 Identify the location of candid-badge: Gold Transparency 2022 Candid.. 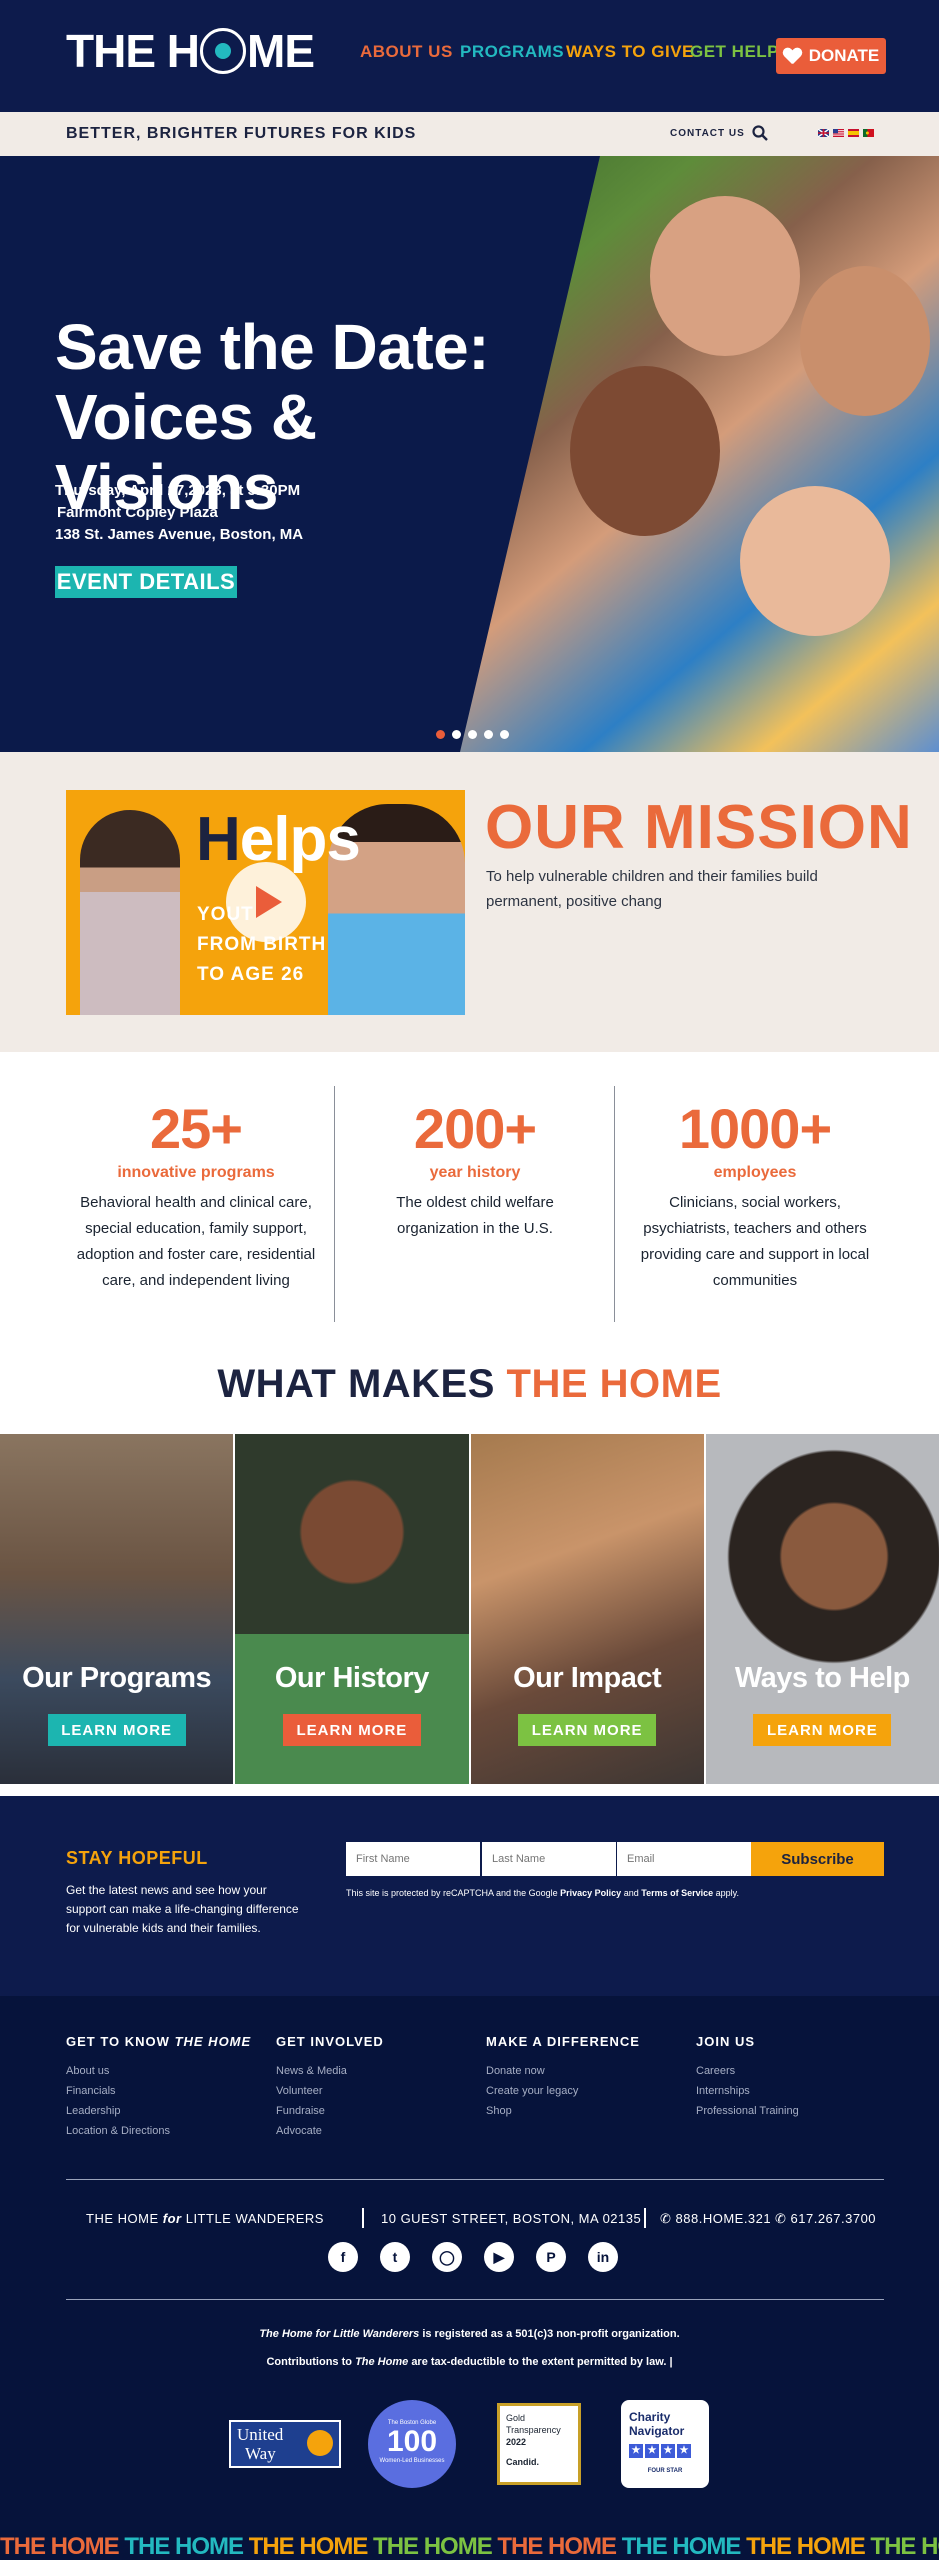
(539, 2444).